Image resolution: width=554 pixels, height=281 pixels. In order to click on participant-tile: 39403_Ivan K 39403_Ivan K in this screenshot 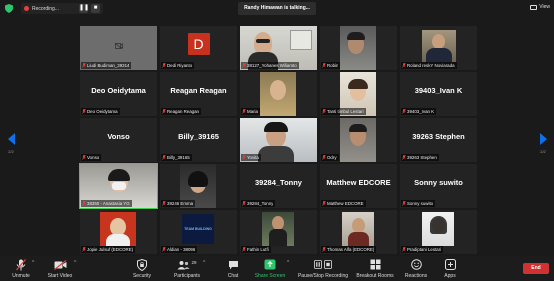, I will do `click(438, 94)`.